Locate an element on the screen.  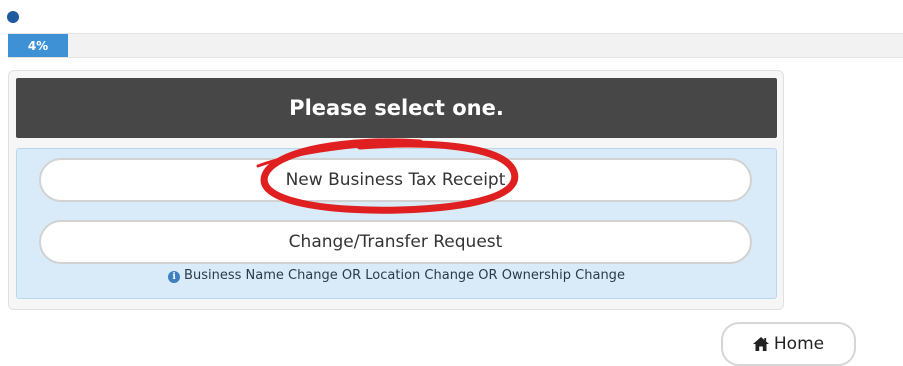
option-label: New Business Tax Receipt is located at coordinates (395, 180).